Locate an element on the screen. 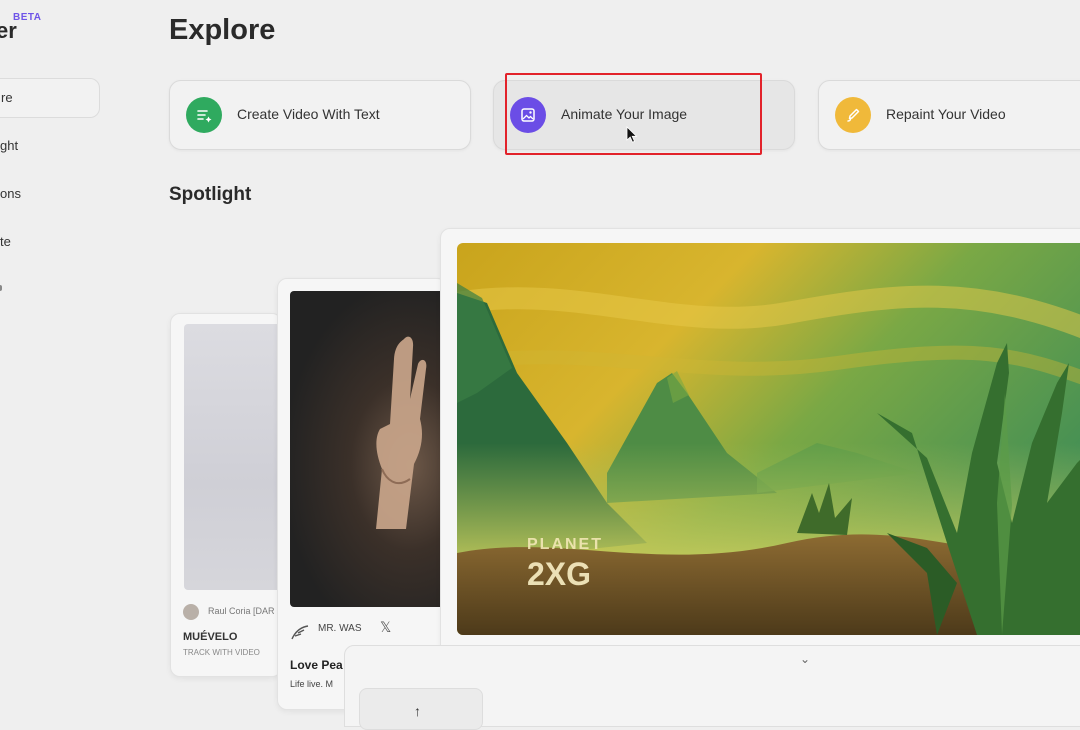 The height and width of the screenshot is (730, 1080). beta-badge: BETA is located at coordinates (27, 17).